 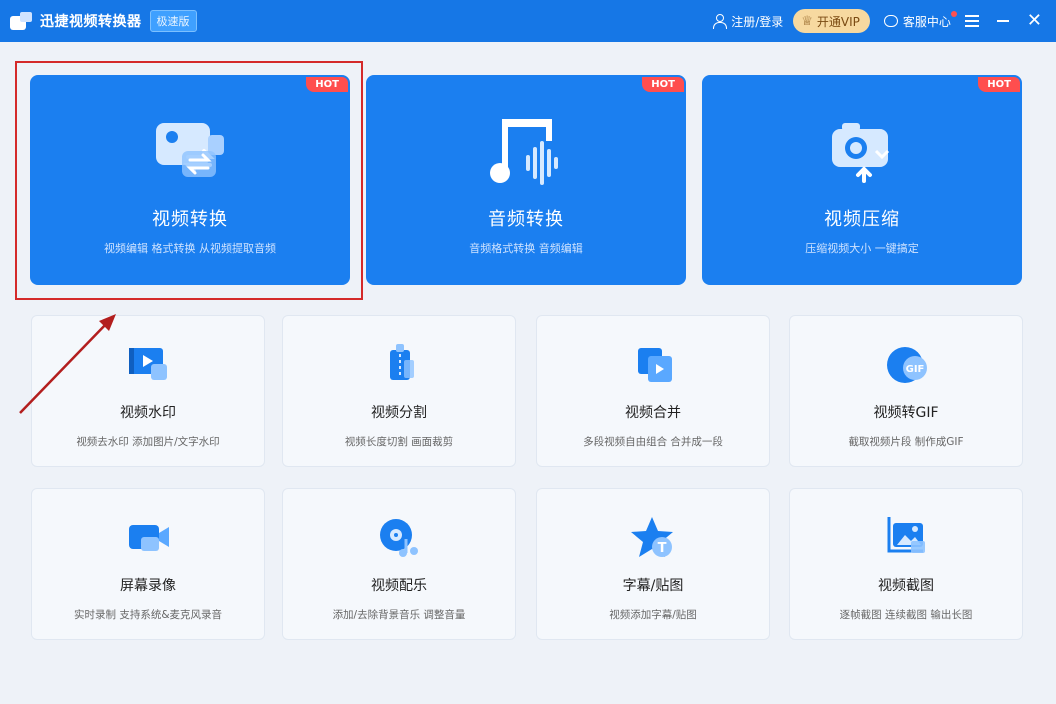 I want to click on subtitle-sticker-icon: T, so click(x=652, y=537).